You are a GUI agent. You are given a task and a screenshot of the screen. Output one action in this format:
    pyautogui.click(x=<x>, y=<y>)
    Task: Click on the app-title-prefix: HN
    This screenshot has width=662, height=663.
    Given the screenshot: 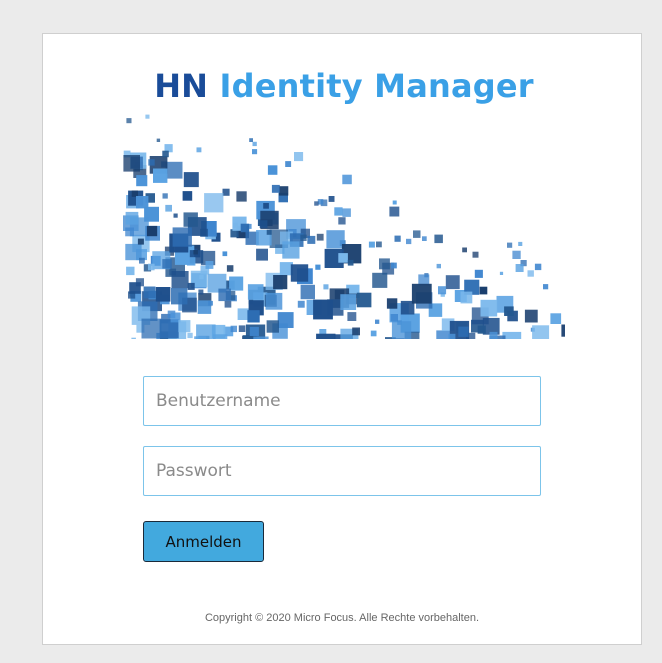 What is the action you would take?
    pyautogui.click(x=181, y=86)
    